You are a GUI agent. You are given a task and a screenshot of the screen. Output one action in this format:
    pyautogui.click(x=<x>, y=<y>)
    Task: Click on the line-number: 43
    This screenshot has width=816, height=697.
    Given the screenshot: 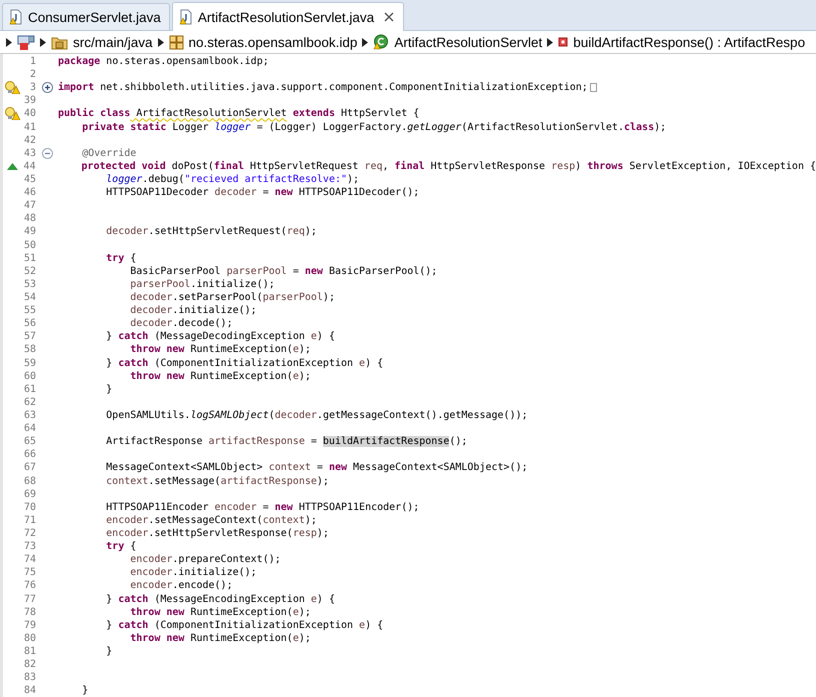 What is the action you would take?
    pyautogui.click(x=29, y=153)
    